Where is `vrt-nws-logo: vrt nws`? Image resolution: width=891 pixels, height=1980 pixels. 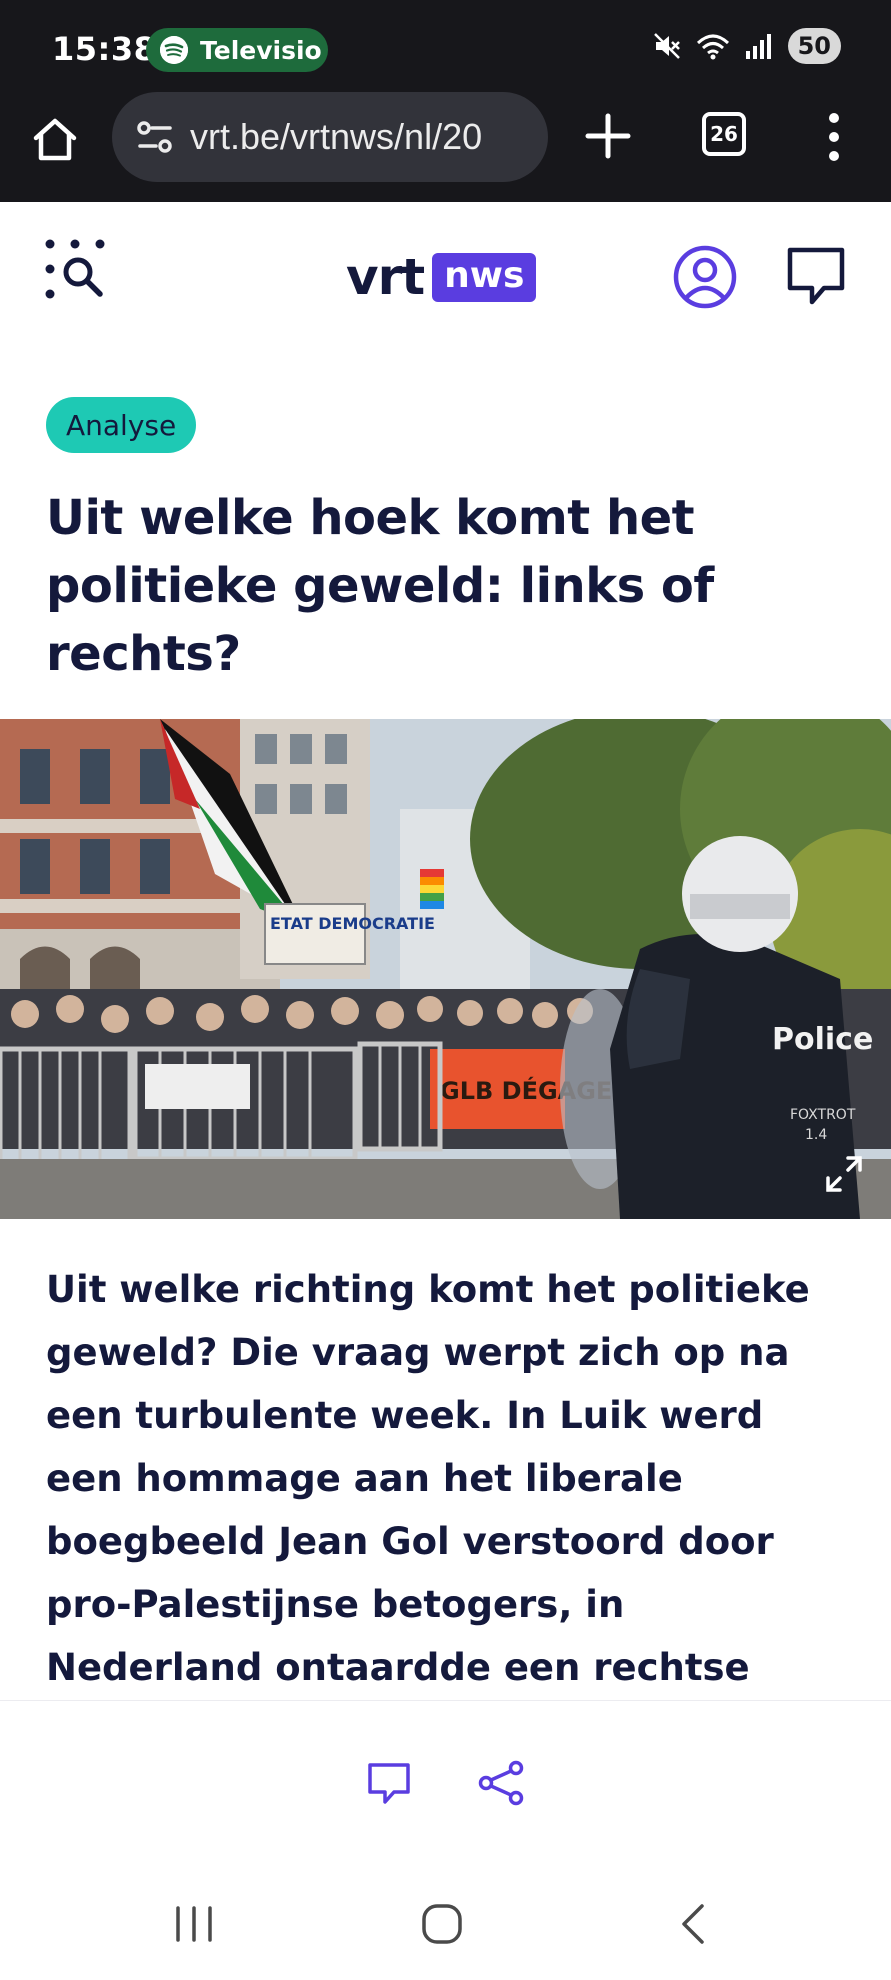
vrt-nws-logo: vrt nws is located at coordinates (441, 277).